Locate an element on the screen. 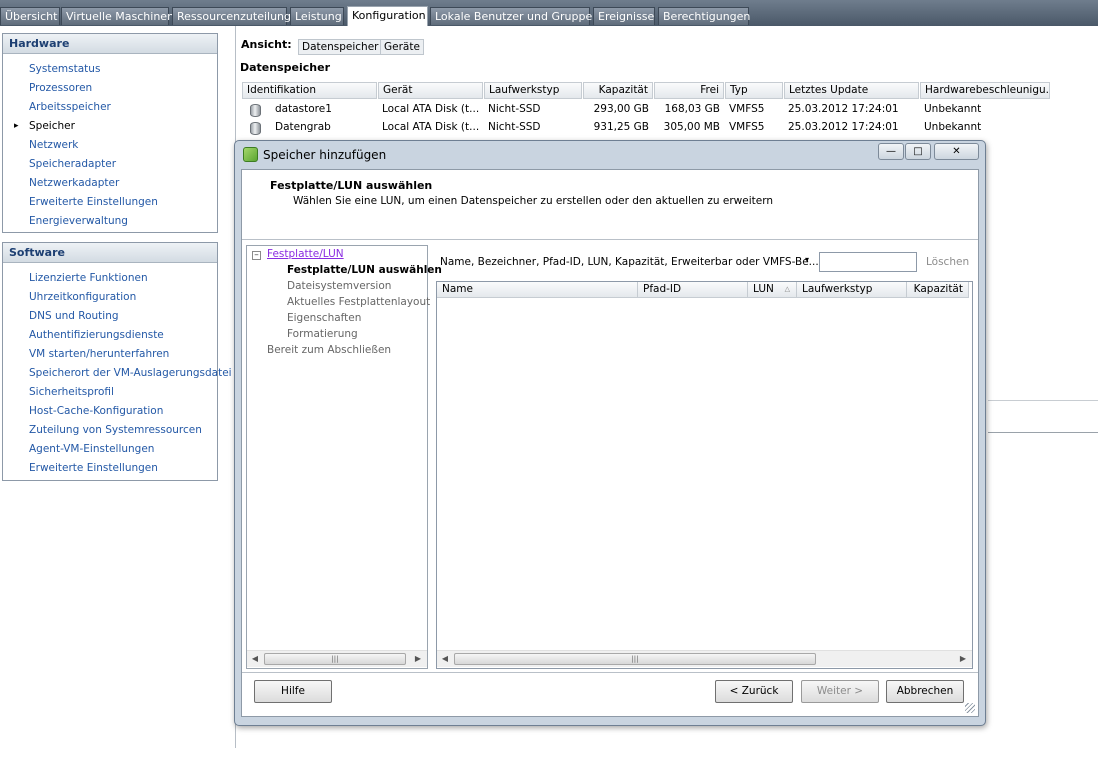 Image resolution: width=1098 pixels, height=765 pixels. tab-events: Ereignisse is located at coordinates (624, 16).